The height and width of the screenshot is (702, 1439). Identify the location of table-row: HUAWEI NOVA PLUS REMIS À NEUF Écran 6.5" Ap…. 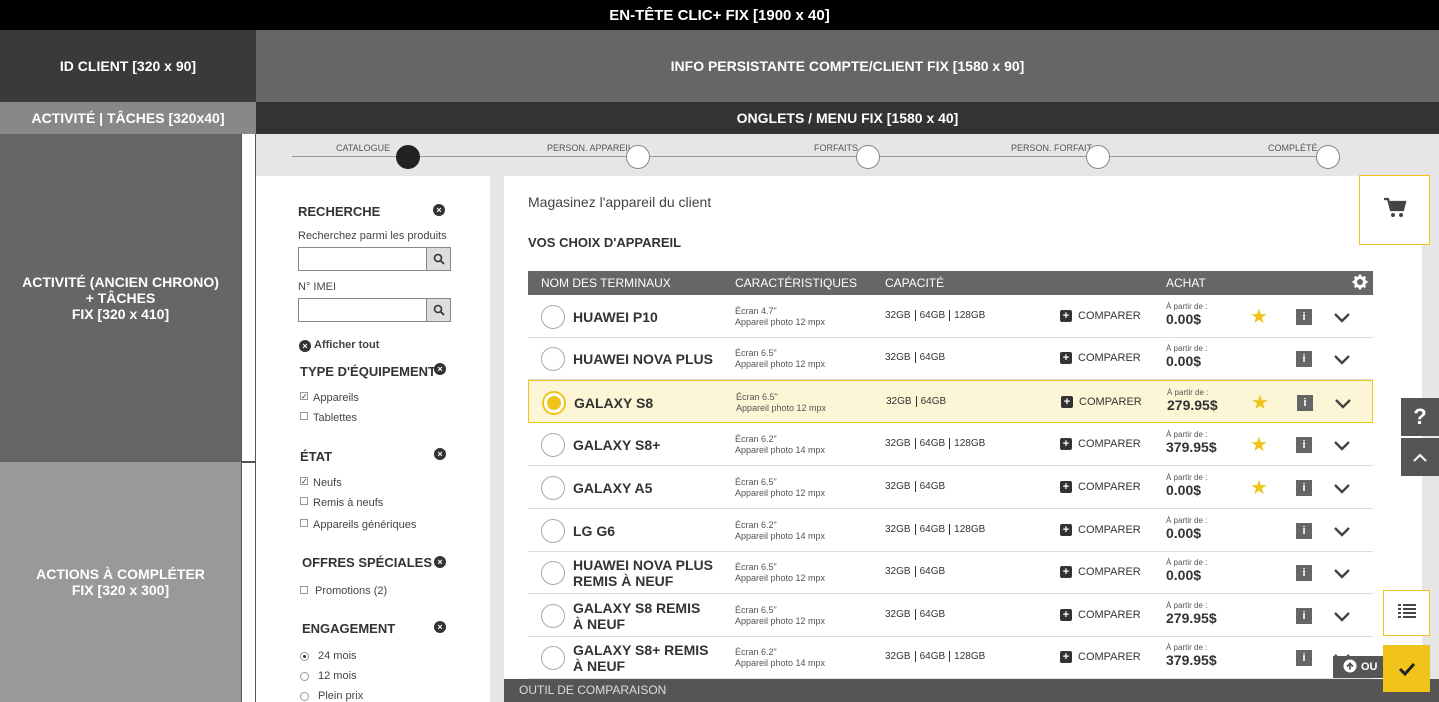
(950, 573).